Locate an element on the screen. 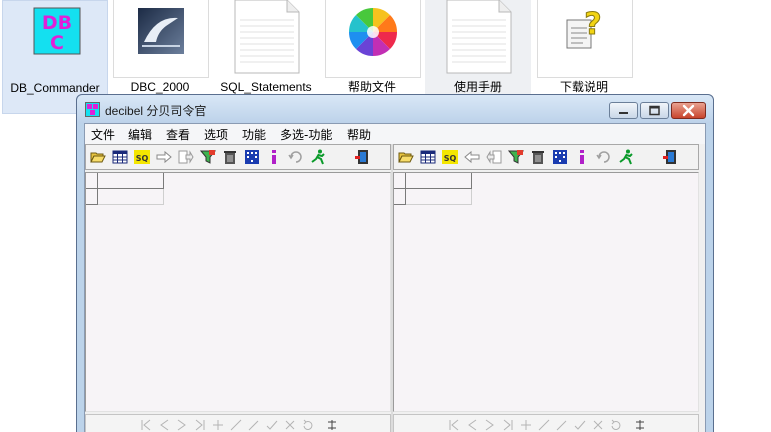 The image size is (771, 432). close-button is located at coordinates (688, 110).